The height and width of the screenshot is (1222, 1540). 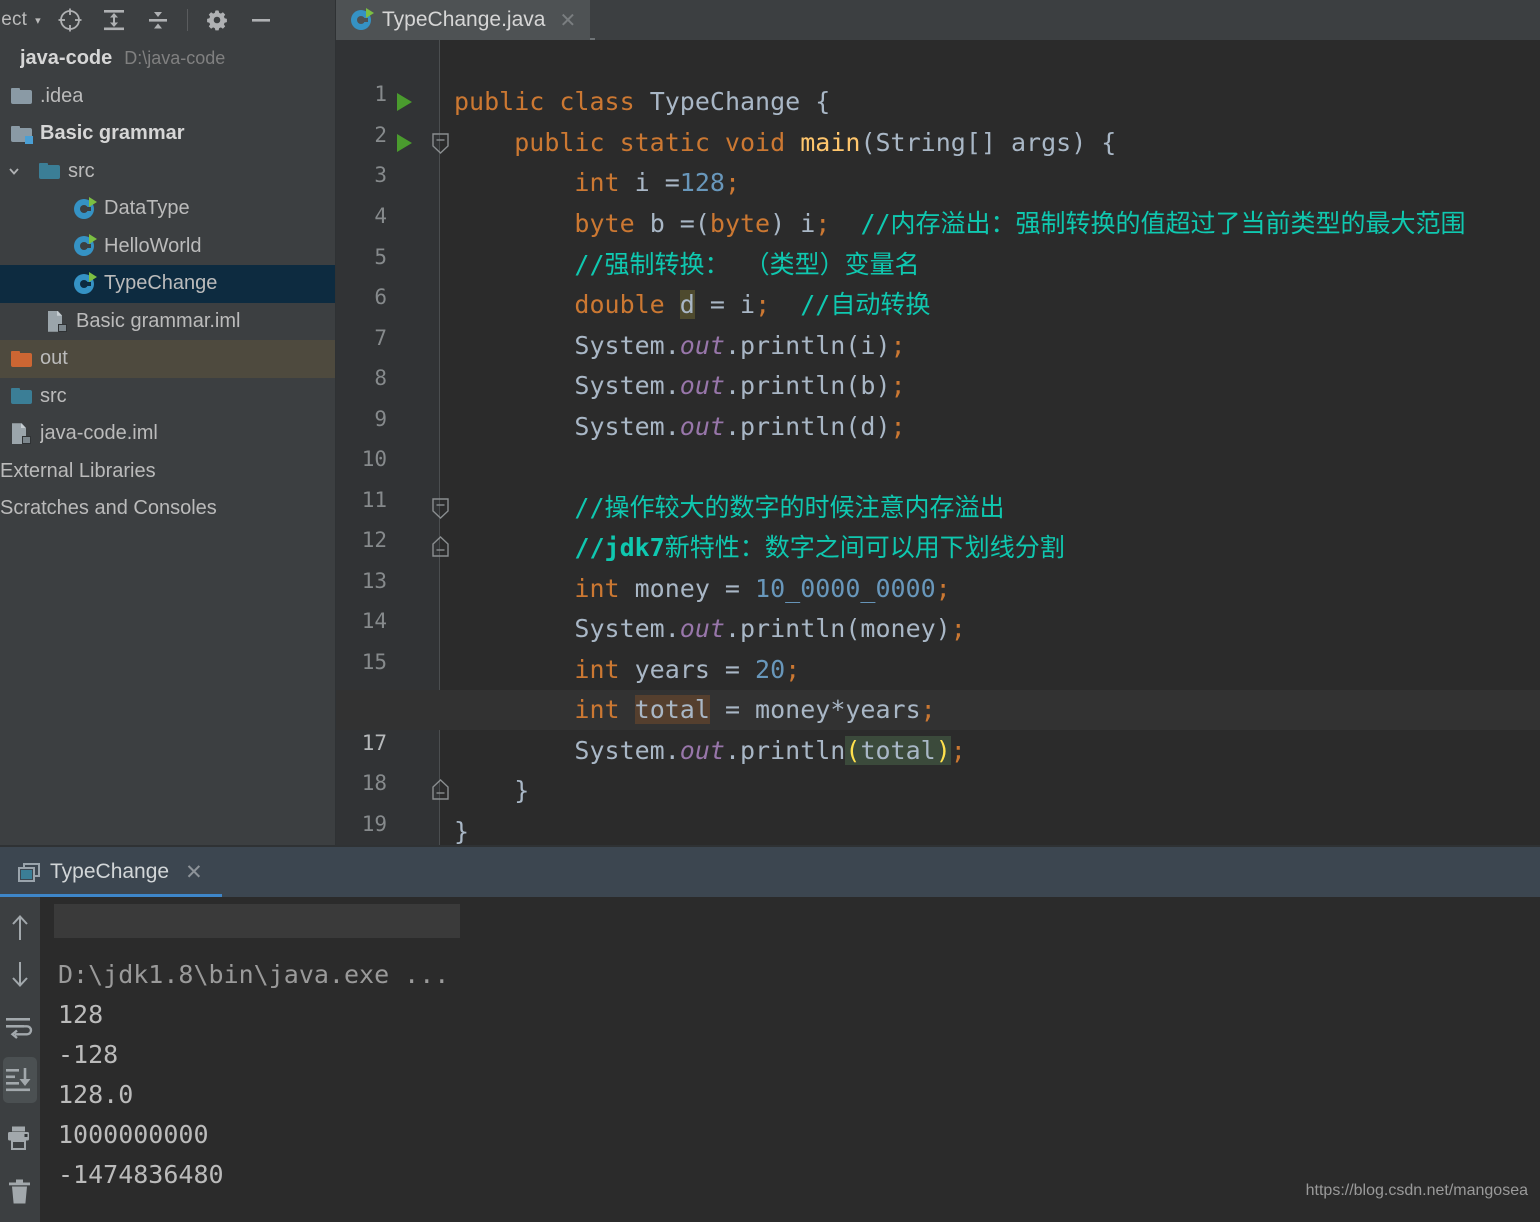 What do you see at coordinates (374, 540) in the screenshot?
I see `line-number-12: 12` at bounding box center [374, 540].